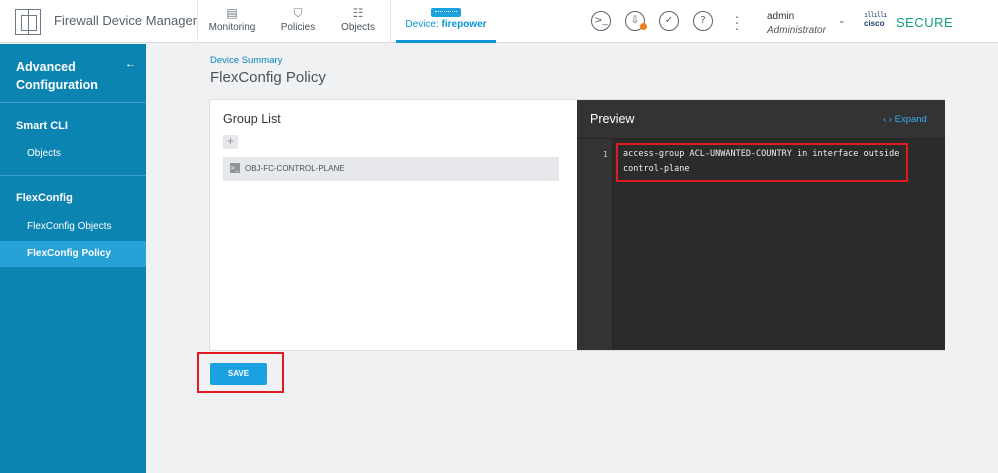 The height and width of the screenshot is (473, 998). What do you see at coordinates (643, 26) in the screenshot?
I see `deploy-pending-badge` at bounding box center [643, 26].